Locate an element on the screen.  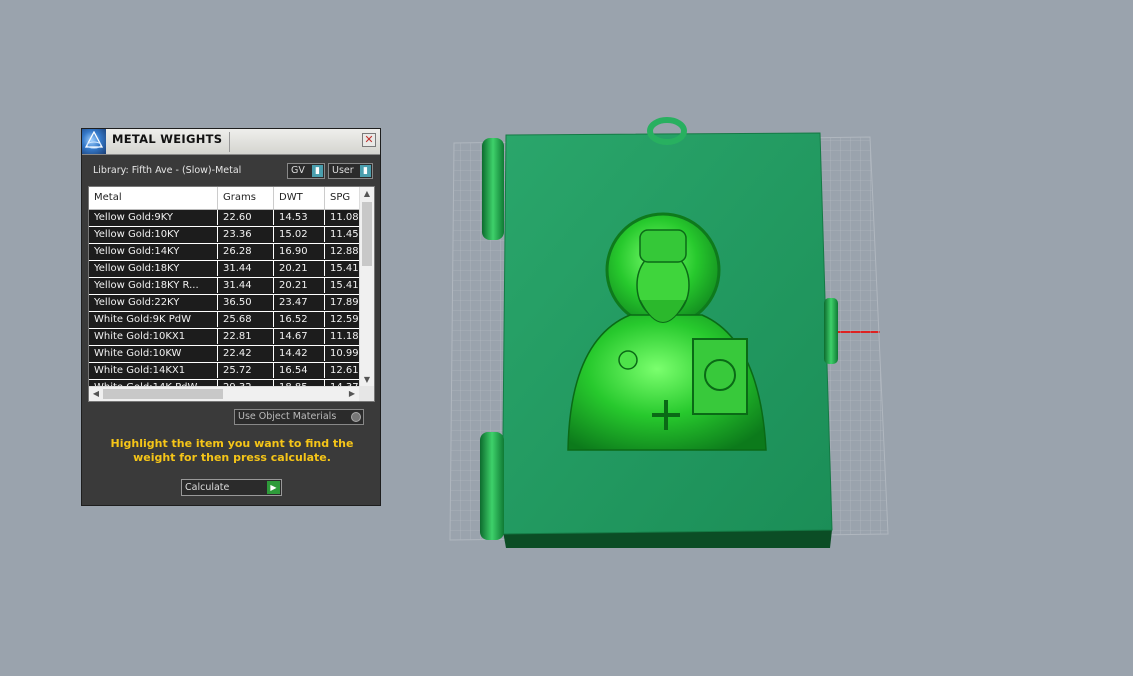
table-row: Yellow Gold:18KY R... 31.44 20.21 15.41 is located at coordinates (227, 286).